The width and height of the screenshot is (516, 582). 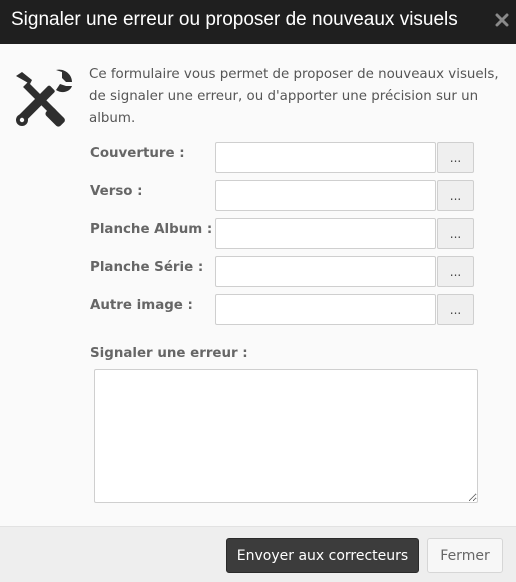 I want to click on field-label-planche-album: Planche Album :, so click(x=151, y=229).